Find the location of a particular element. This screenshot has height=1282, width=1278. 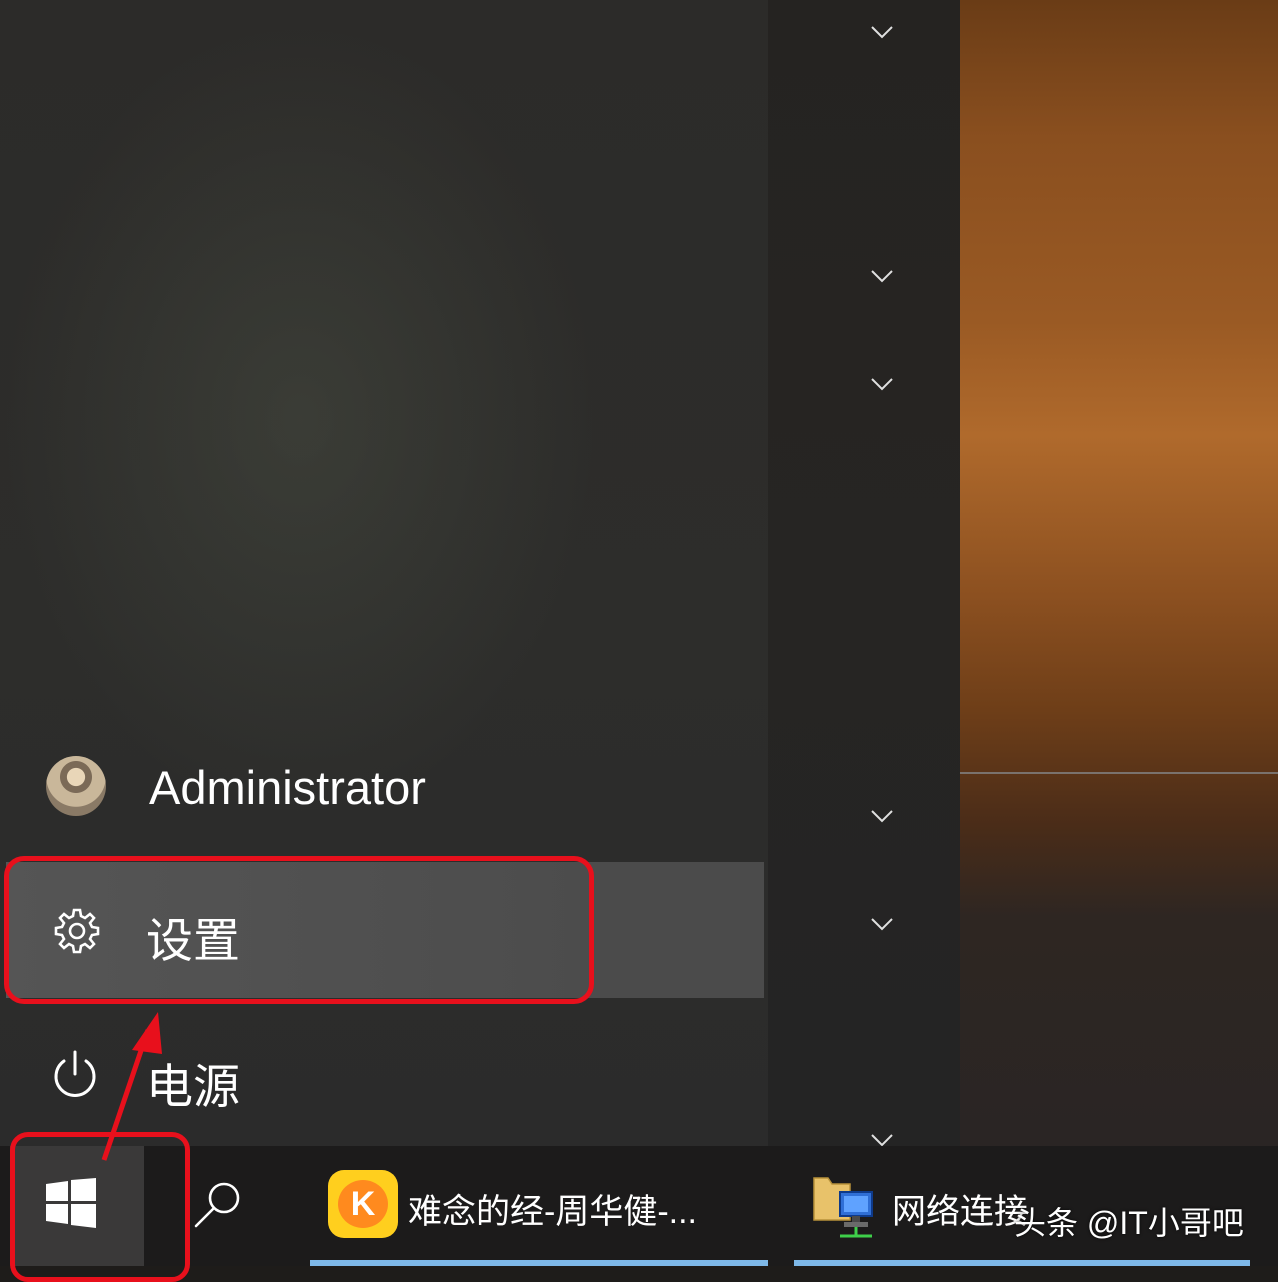

network-connections-icon is located at coordinates (843, 1207).